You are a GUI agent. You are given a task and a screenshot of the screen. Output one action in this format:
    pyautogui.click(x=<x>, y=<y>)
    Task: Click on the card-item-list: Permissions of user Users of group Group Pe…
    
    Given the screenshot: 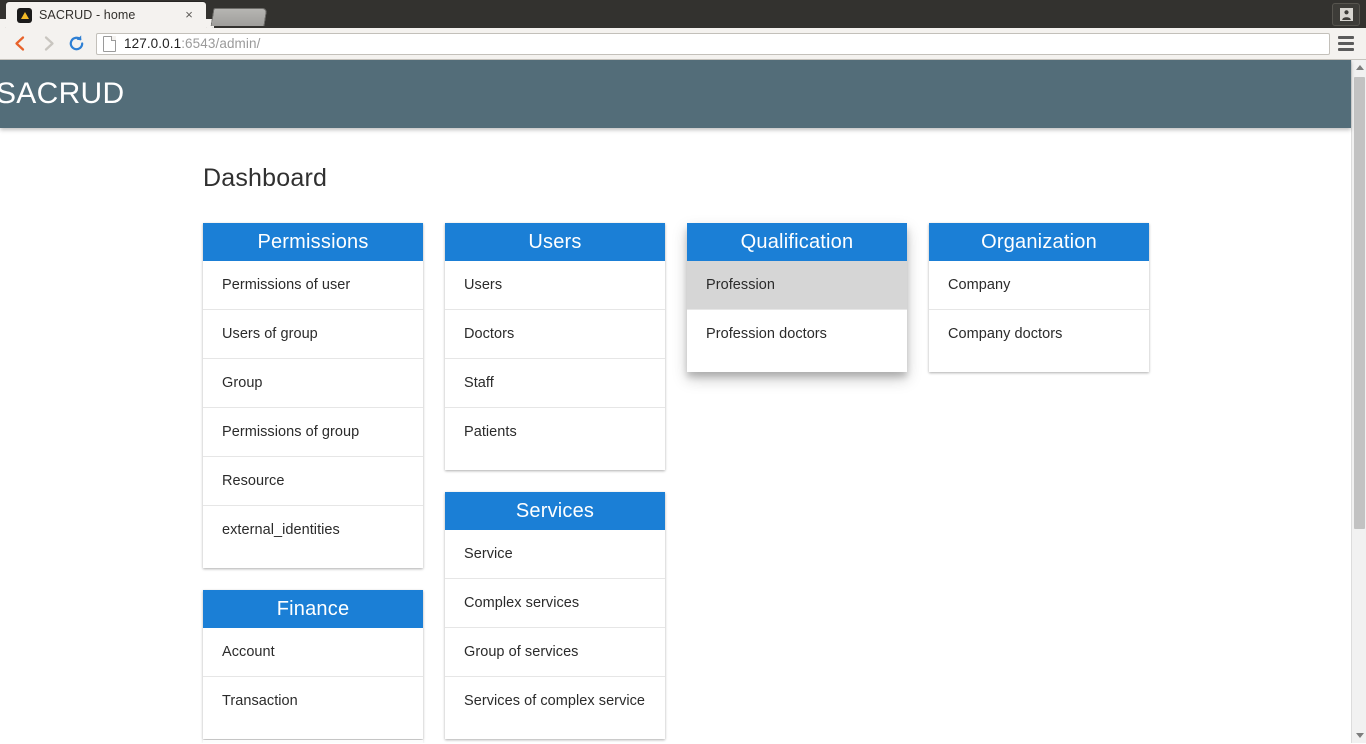 What is the action you would take?
    pyautogui.click(x=313, y=414)
    